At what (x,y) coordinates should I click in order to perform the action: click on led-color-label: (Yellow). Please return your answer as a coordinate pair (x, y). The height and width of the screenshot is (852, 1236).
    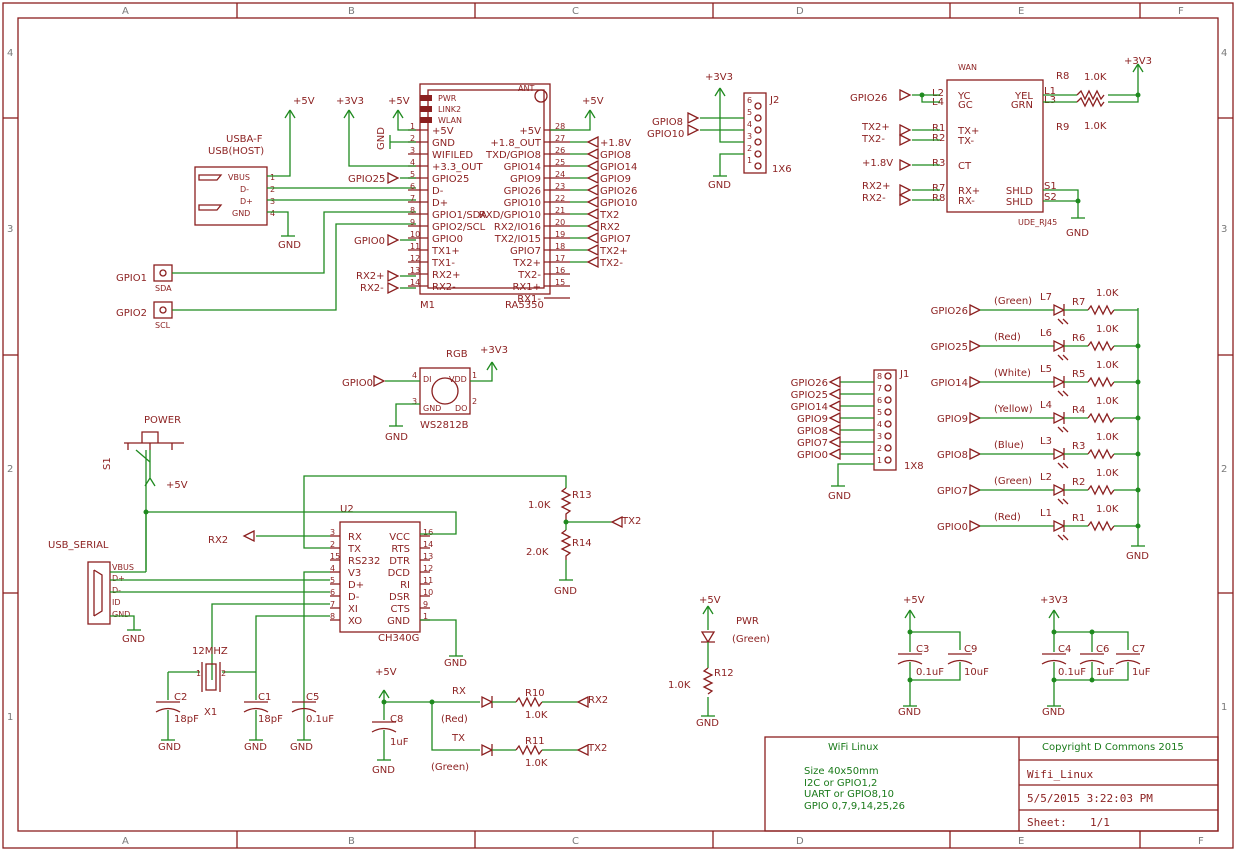
    Looking at the image, I should click on (1013, 409).